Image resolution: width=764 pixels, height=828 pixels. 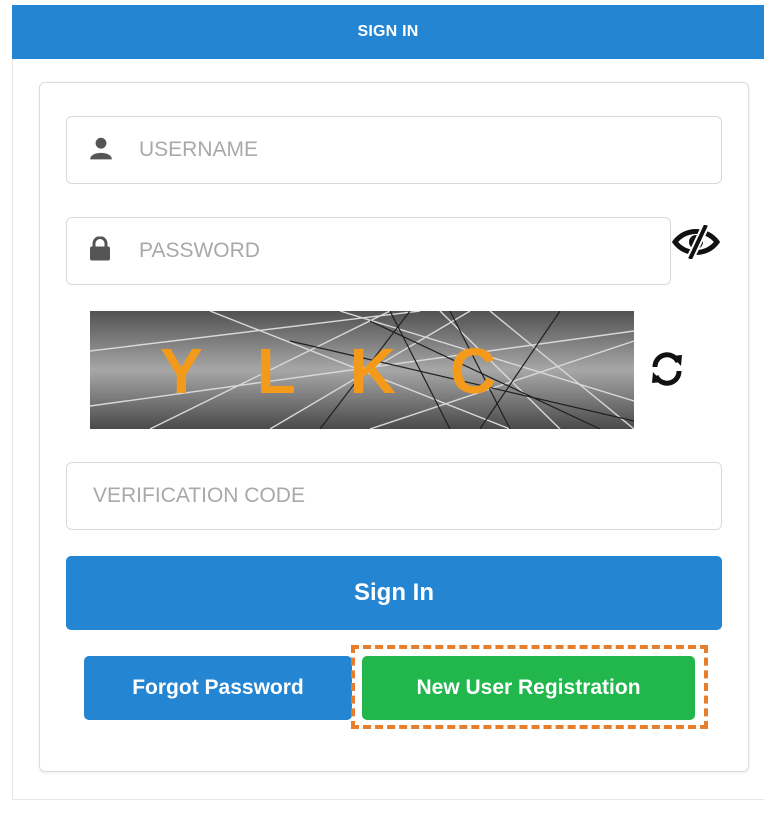 I want to click on sign-in-button: Sign In, so click(x=394, y=593).